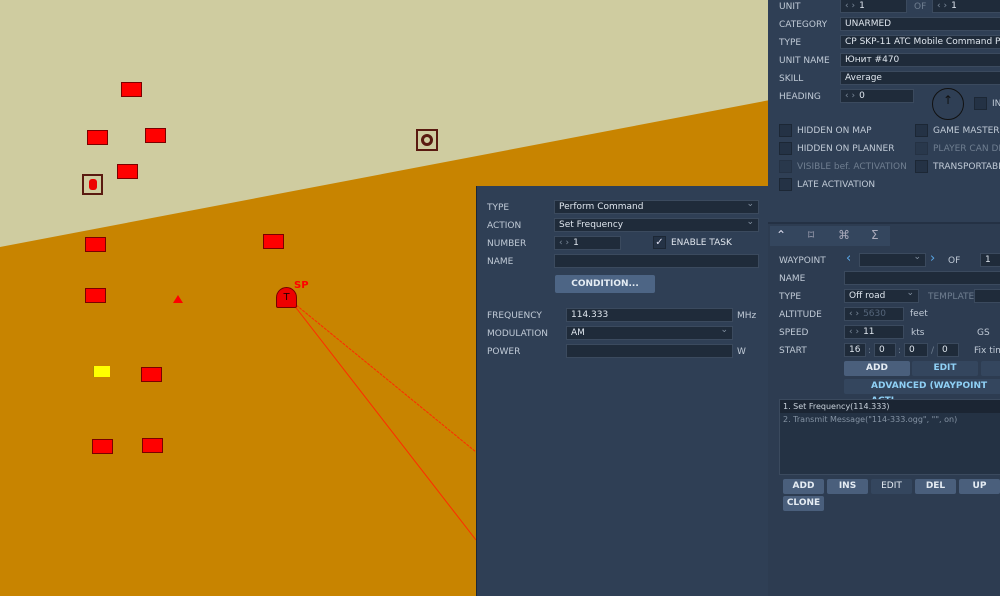 The width and height of the screenshot is (1000, 596). Describe the element at coordinates (920, 7) in the screenshot. I see `of-label: OF` at that location.